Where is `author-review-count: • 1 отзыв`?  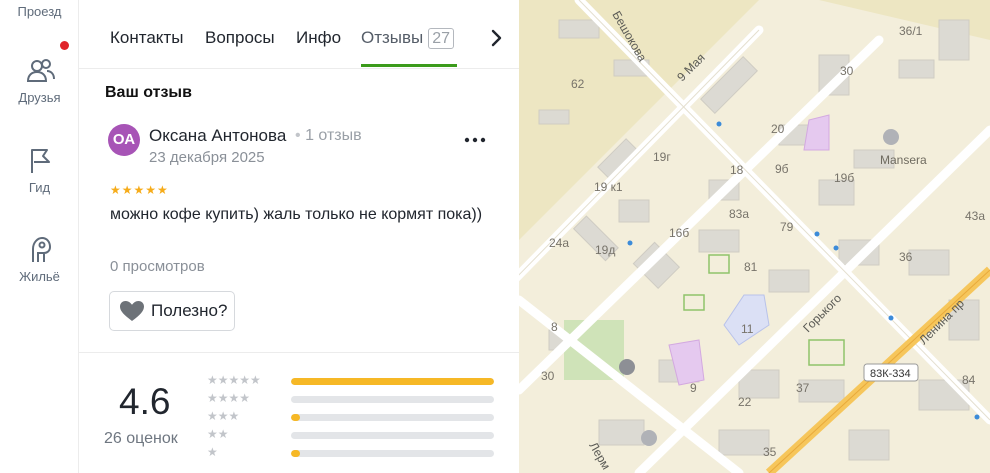
author-review-count: • 1 отзыв is located at coordinates (328, 135).